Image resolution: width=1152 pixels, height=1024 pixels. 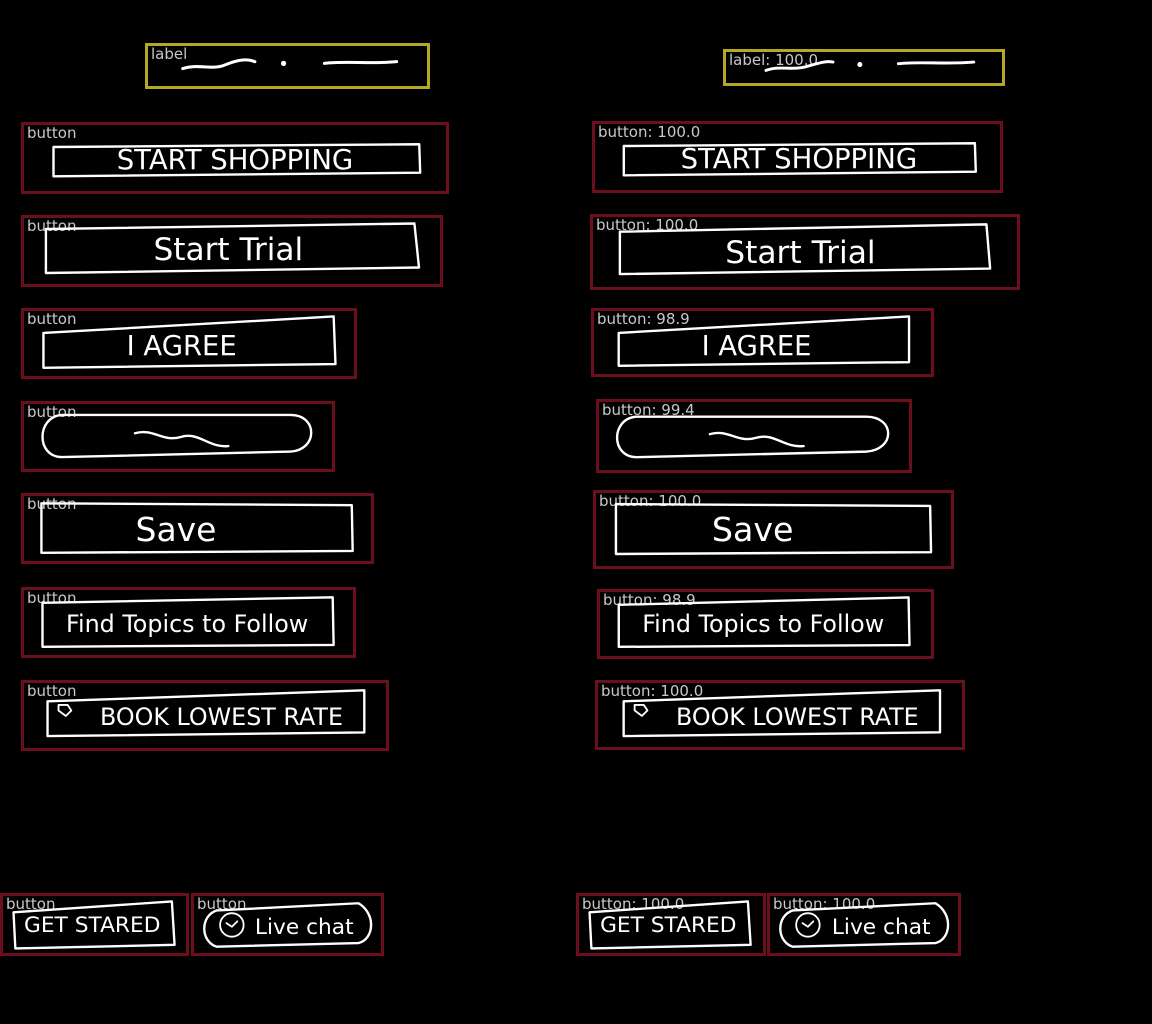 I want to click on live-chat-button: button Live chat, so click(x=287, y=924).